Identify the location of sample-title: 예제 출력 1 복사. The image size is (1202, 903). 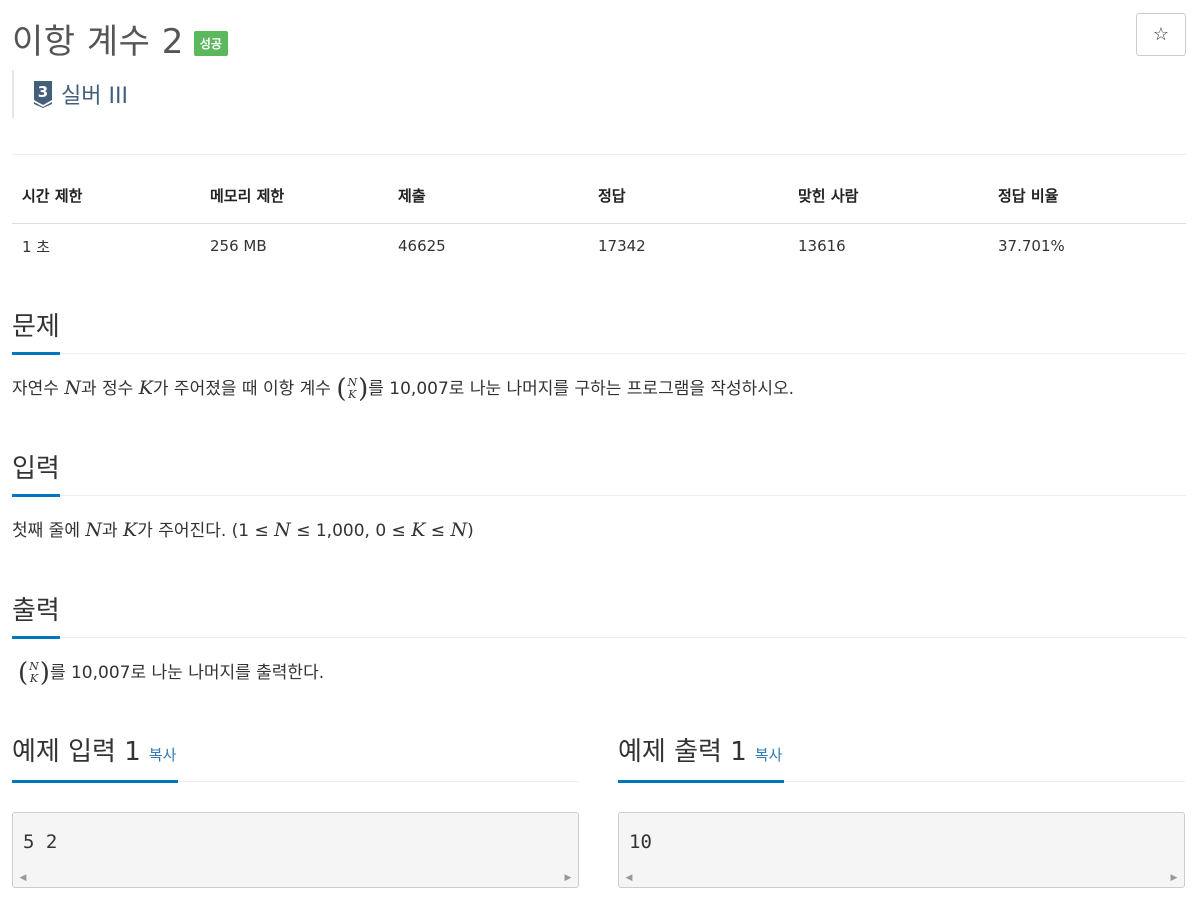
(701, 759).